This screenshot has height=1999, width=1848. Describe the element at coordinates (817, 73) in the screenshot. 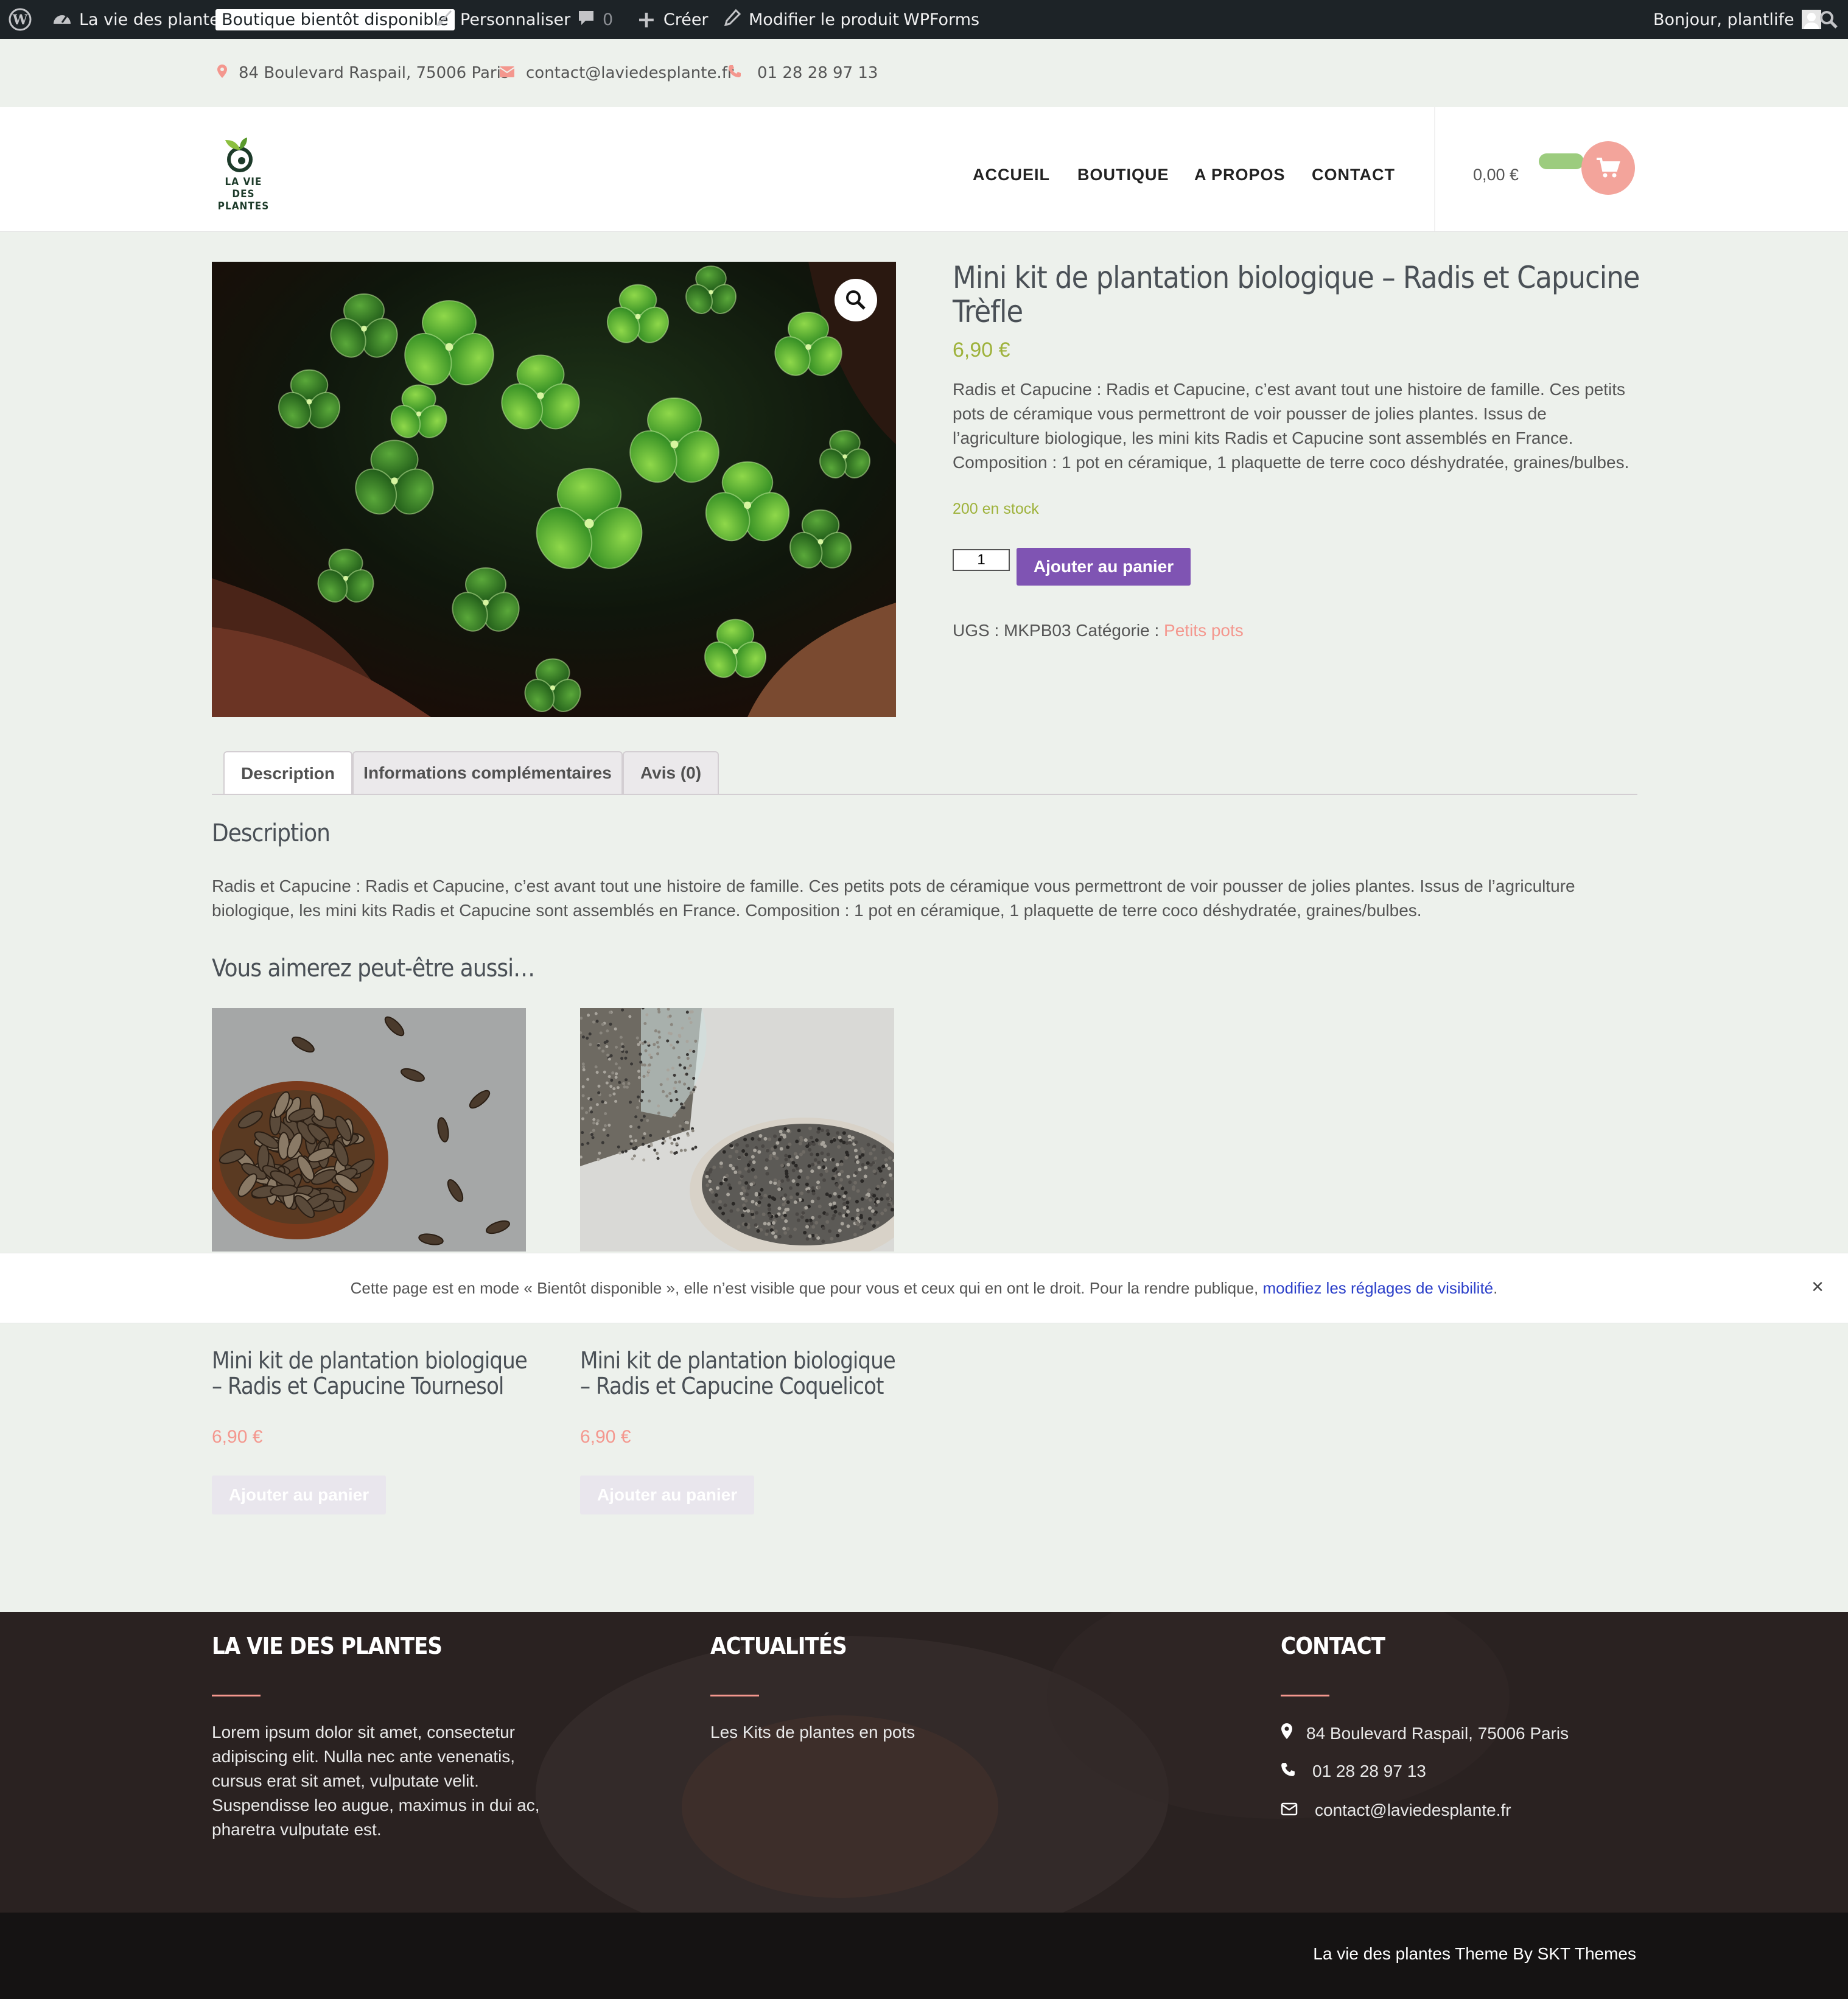

I see `info-phone-text: 01 28 28 97 13` at that location.